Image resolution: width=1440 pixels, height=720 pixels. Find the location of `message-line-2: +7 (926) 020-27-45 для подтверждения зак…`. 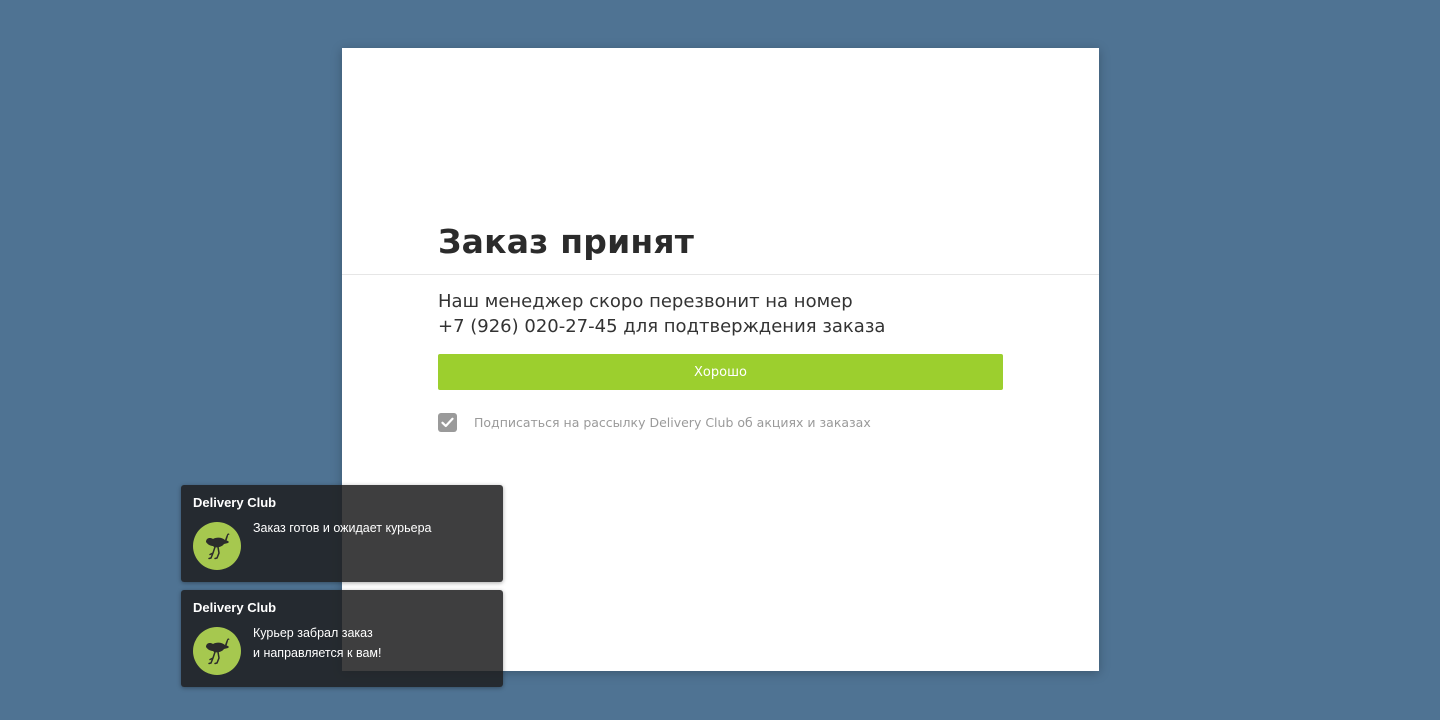

message-line-2: +7 (926) 020-27-45 для подтверждения зак… is located at coordinates (662, 326).